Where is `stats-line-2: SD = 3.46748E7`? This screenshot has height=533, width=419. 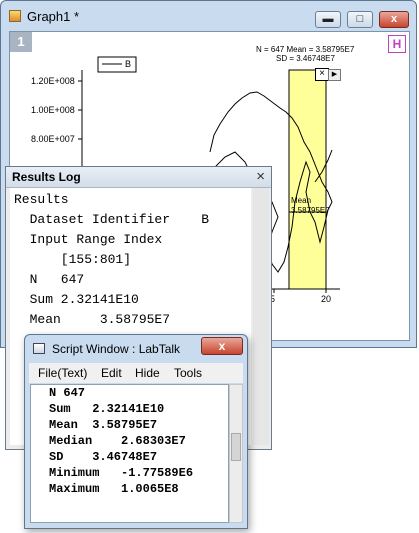 stats-line-2: SD = 3.46748E7 is located at coordinates (305, 58).